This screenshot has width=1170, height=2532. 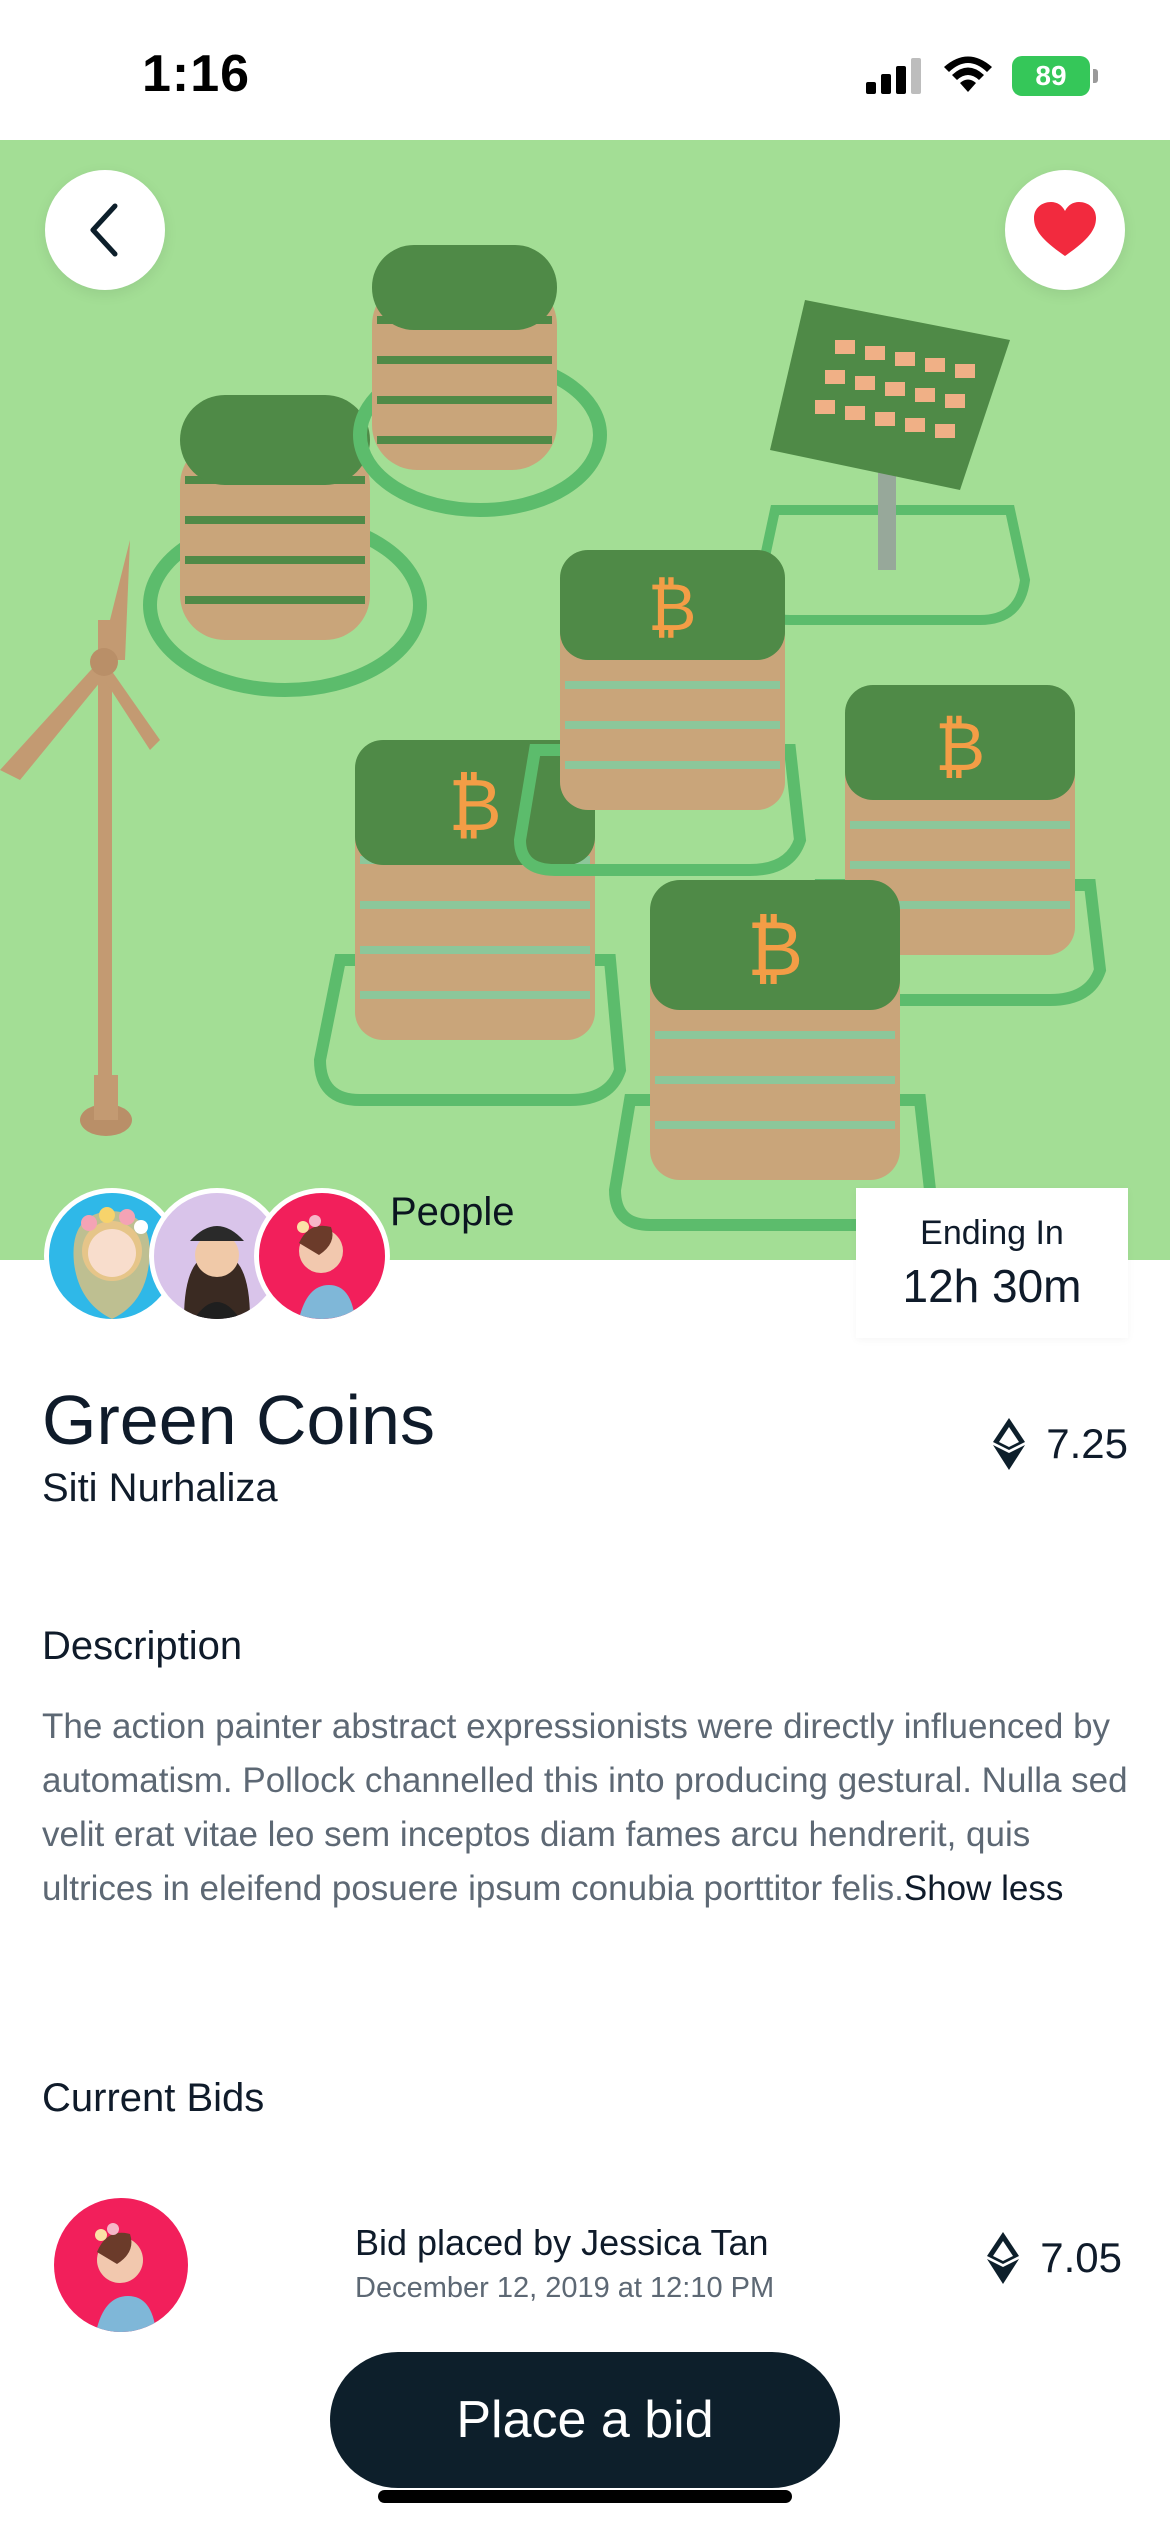 What do you see at coordinates (121, 2265) in the screenshot?
I see `bidder-avatar` at bounding box center [121, 2265].